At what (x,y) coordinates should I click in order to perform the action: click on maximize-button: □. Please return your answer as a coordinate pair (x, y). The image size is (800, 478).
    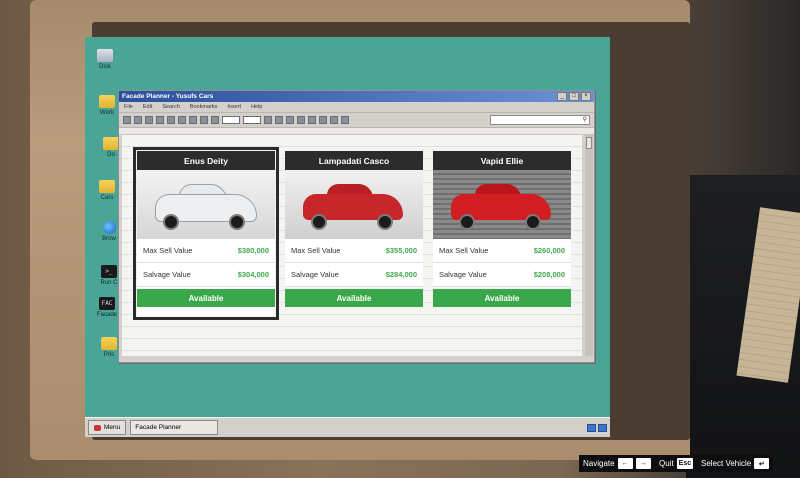
    Looking at the image, I should click on (574, 96).